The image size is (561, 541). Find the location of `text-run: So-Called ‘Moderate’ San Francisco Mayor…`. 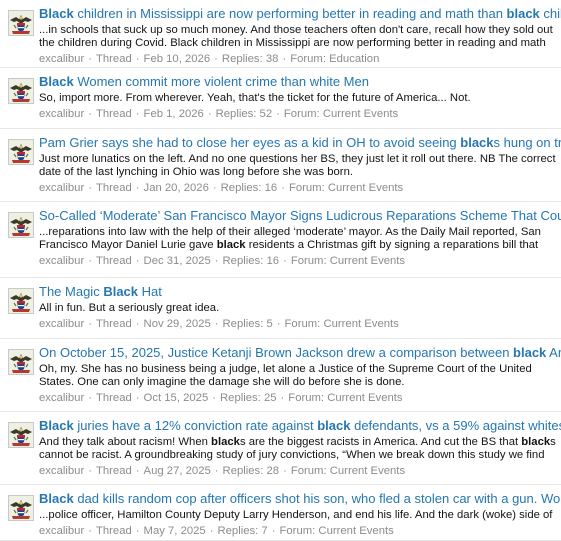

text-run: So-Called ‘Moderate’ San Francisco Mayor… is located at coordinates (300, 215).